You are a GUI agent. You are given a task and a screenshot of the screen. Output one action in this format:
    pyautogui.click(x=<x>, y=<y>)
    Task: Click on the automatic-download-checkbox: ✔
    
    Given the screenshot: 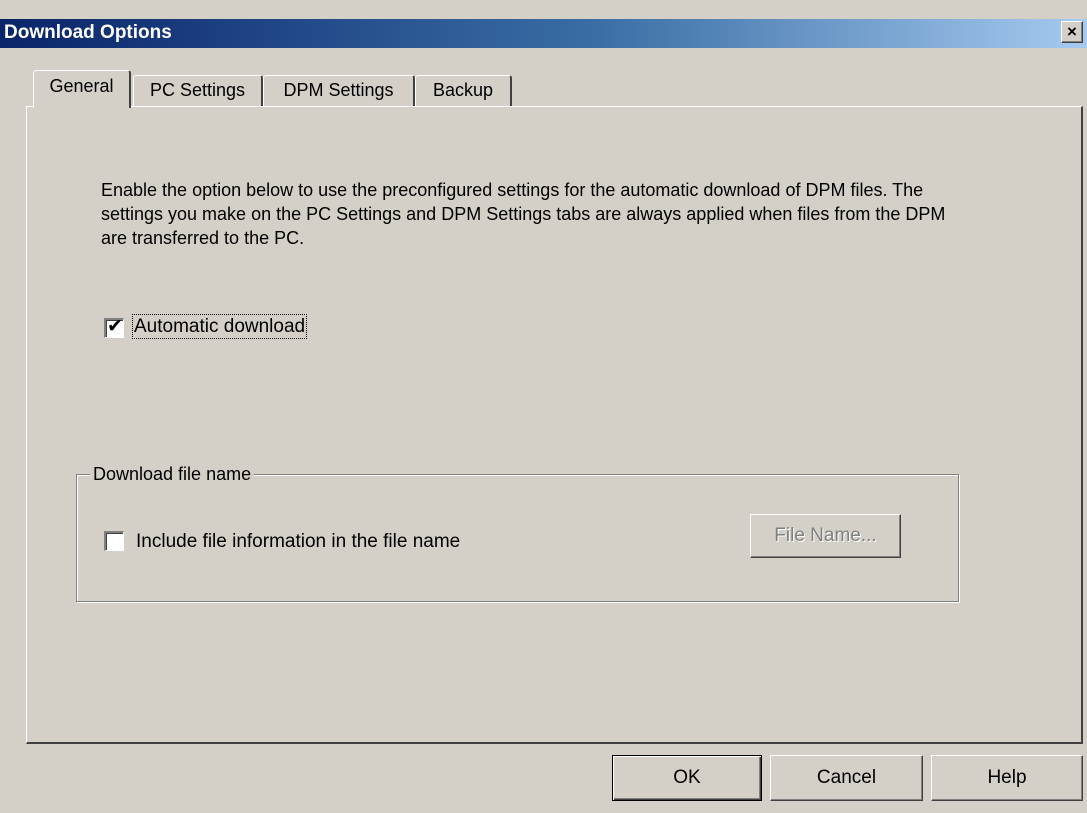 What is the action you would take?
    pyautogui.click(x=114, y=327)
    